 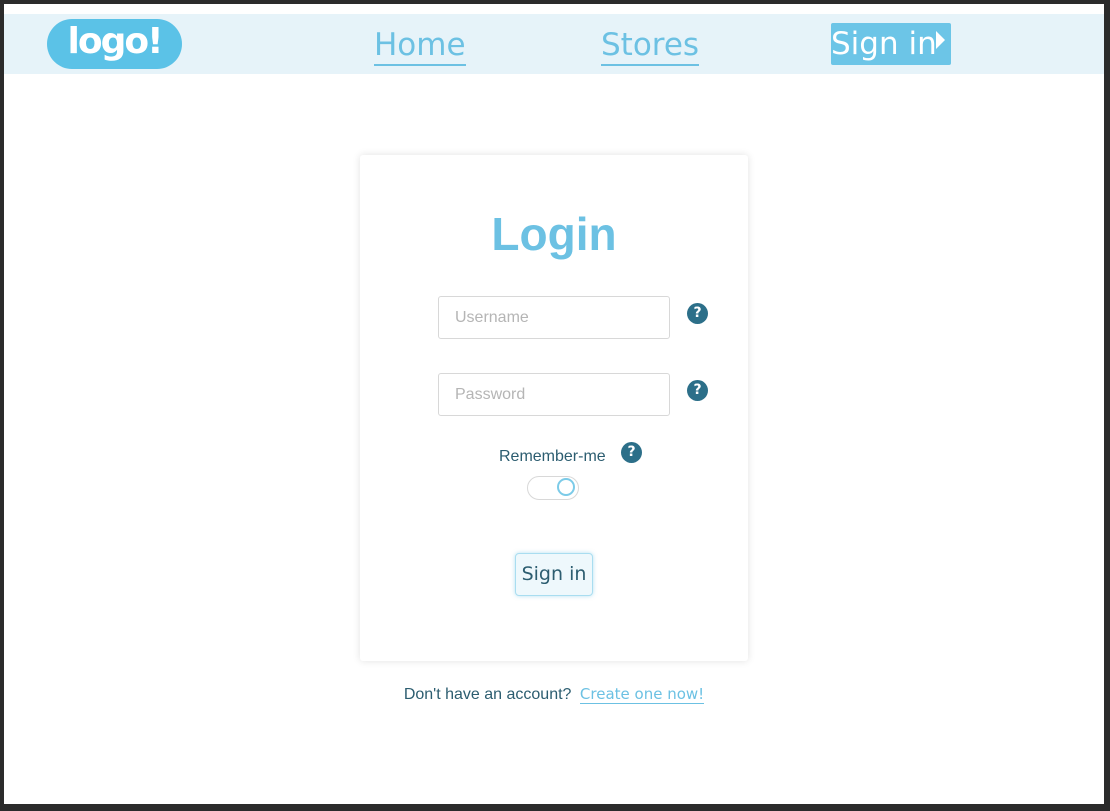 I want to click on username-help-icon: ?, so click(x=697, y=313).